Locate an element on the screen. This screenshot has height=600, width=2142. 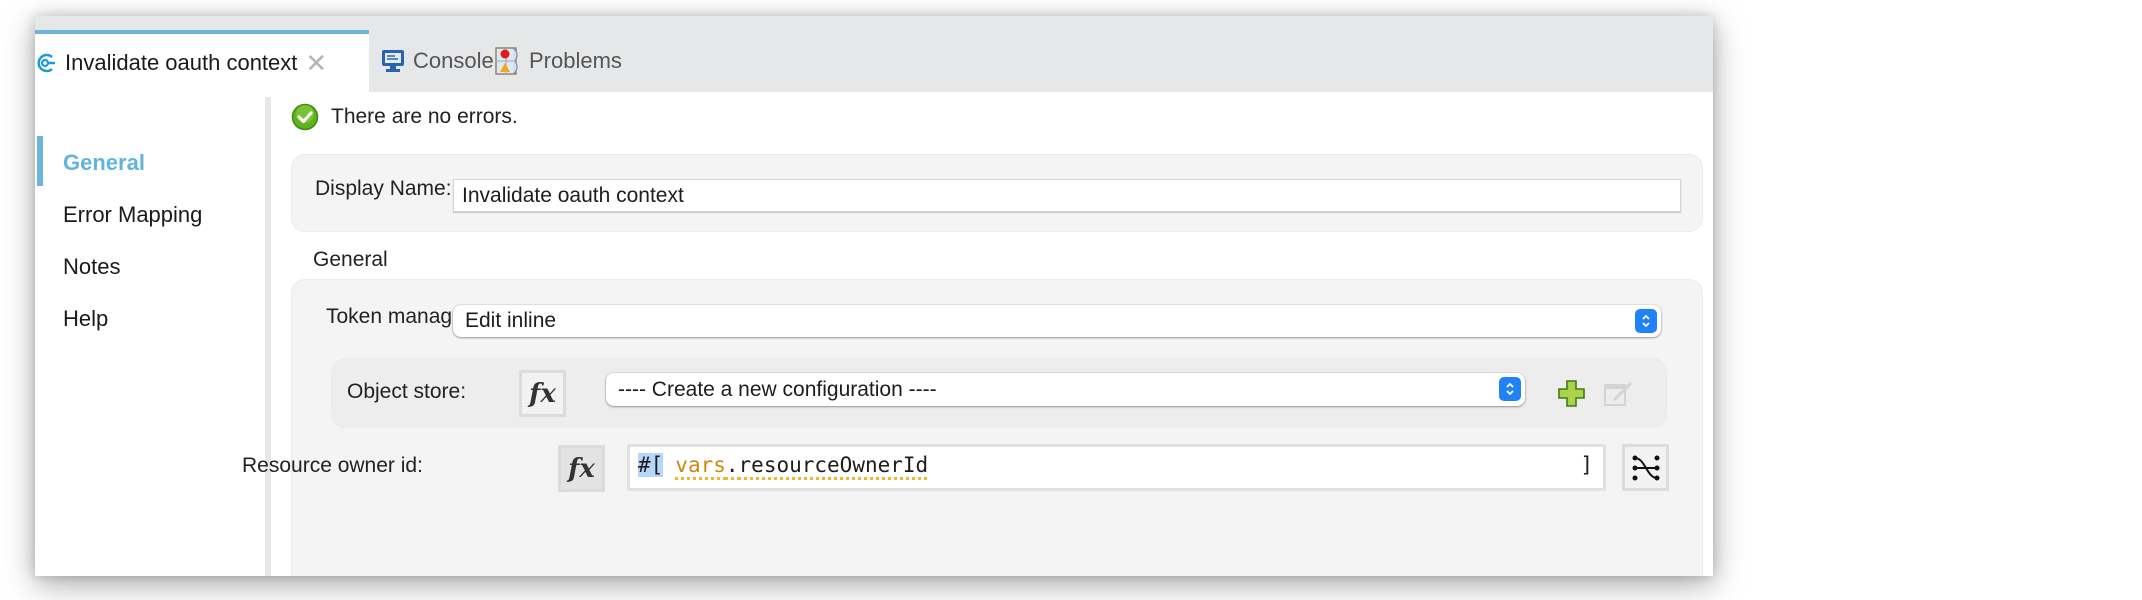
data-mapping-icon is located at coordinates (1646, 468).